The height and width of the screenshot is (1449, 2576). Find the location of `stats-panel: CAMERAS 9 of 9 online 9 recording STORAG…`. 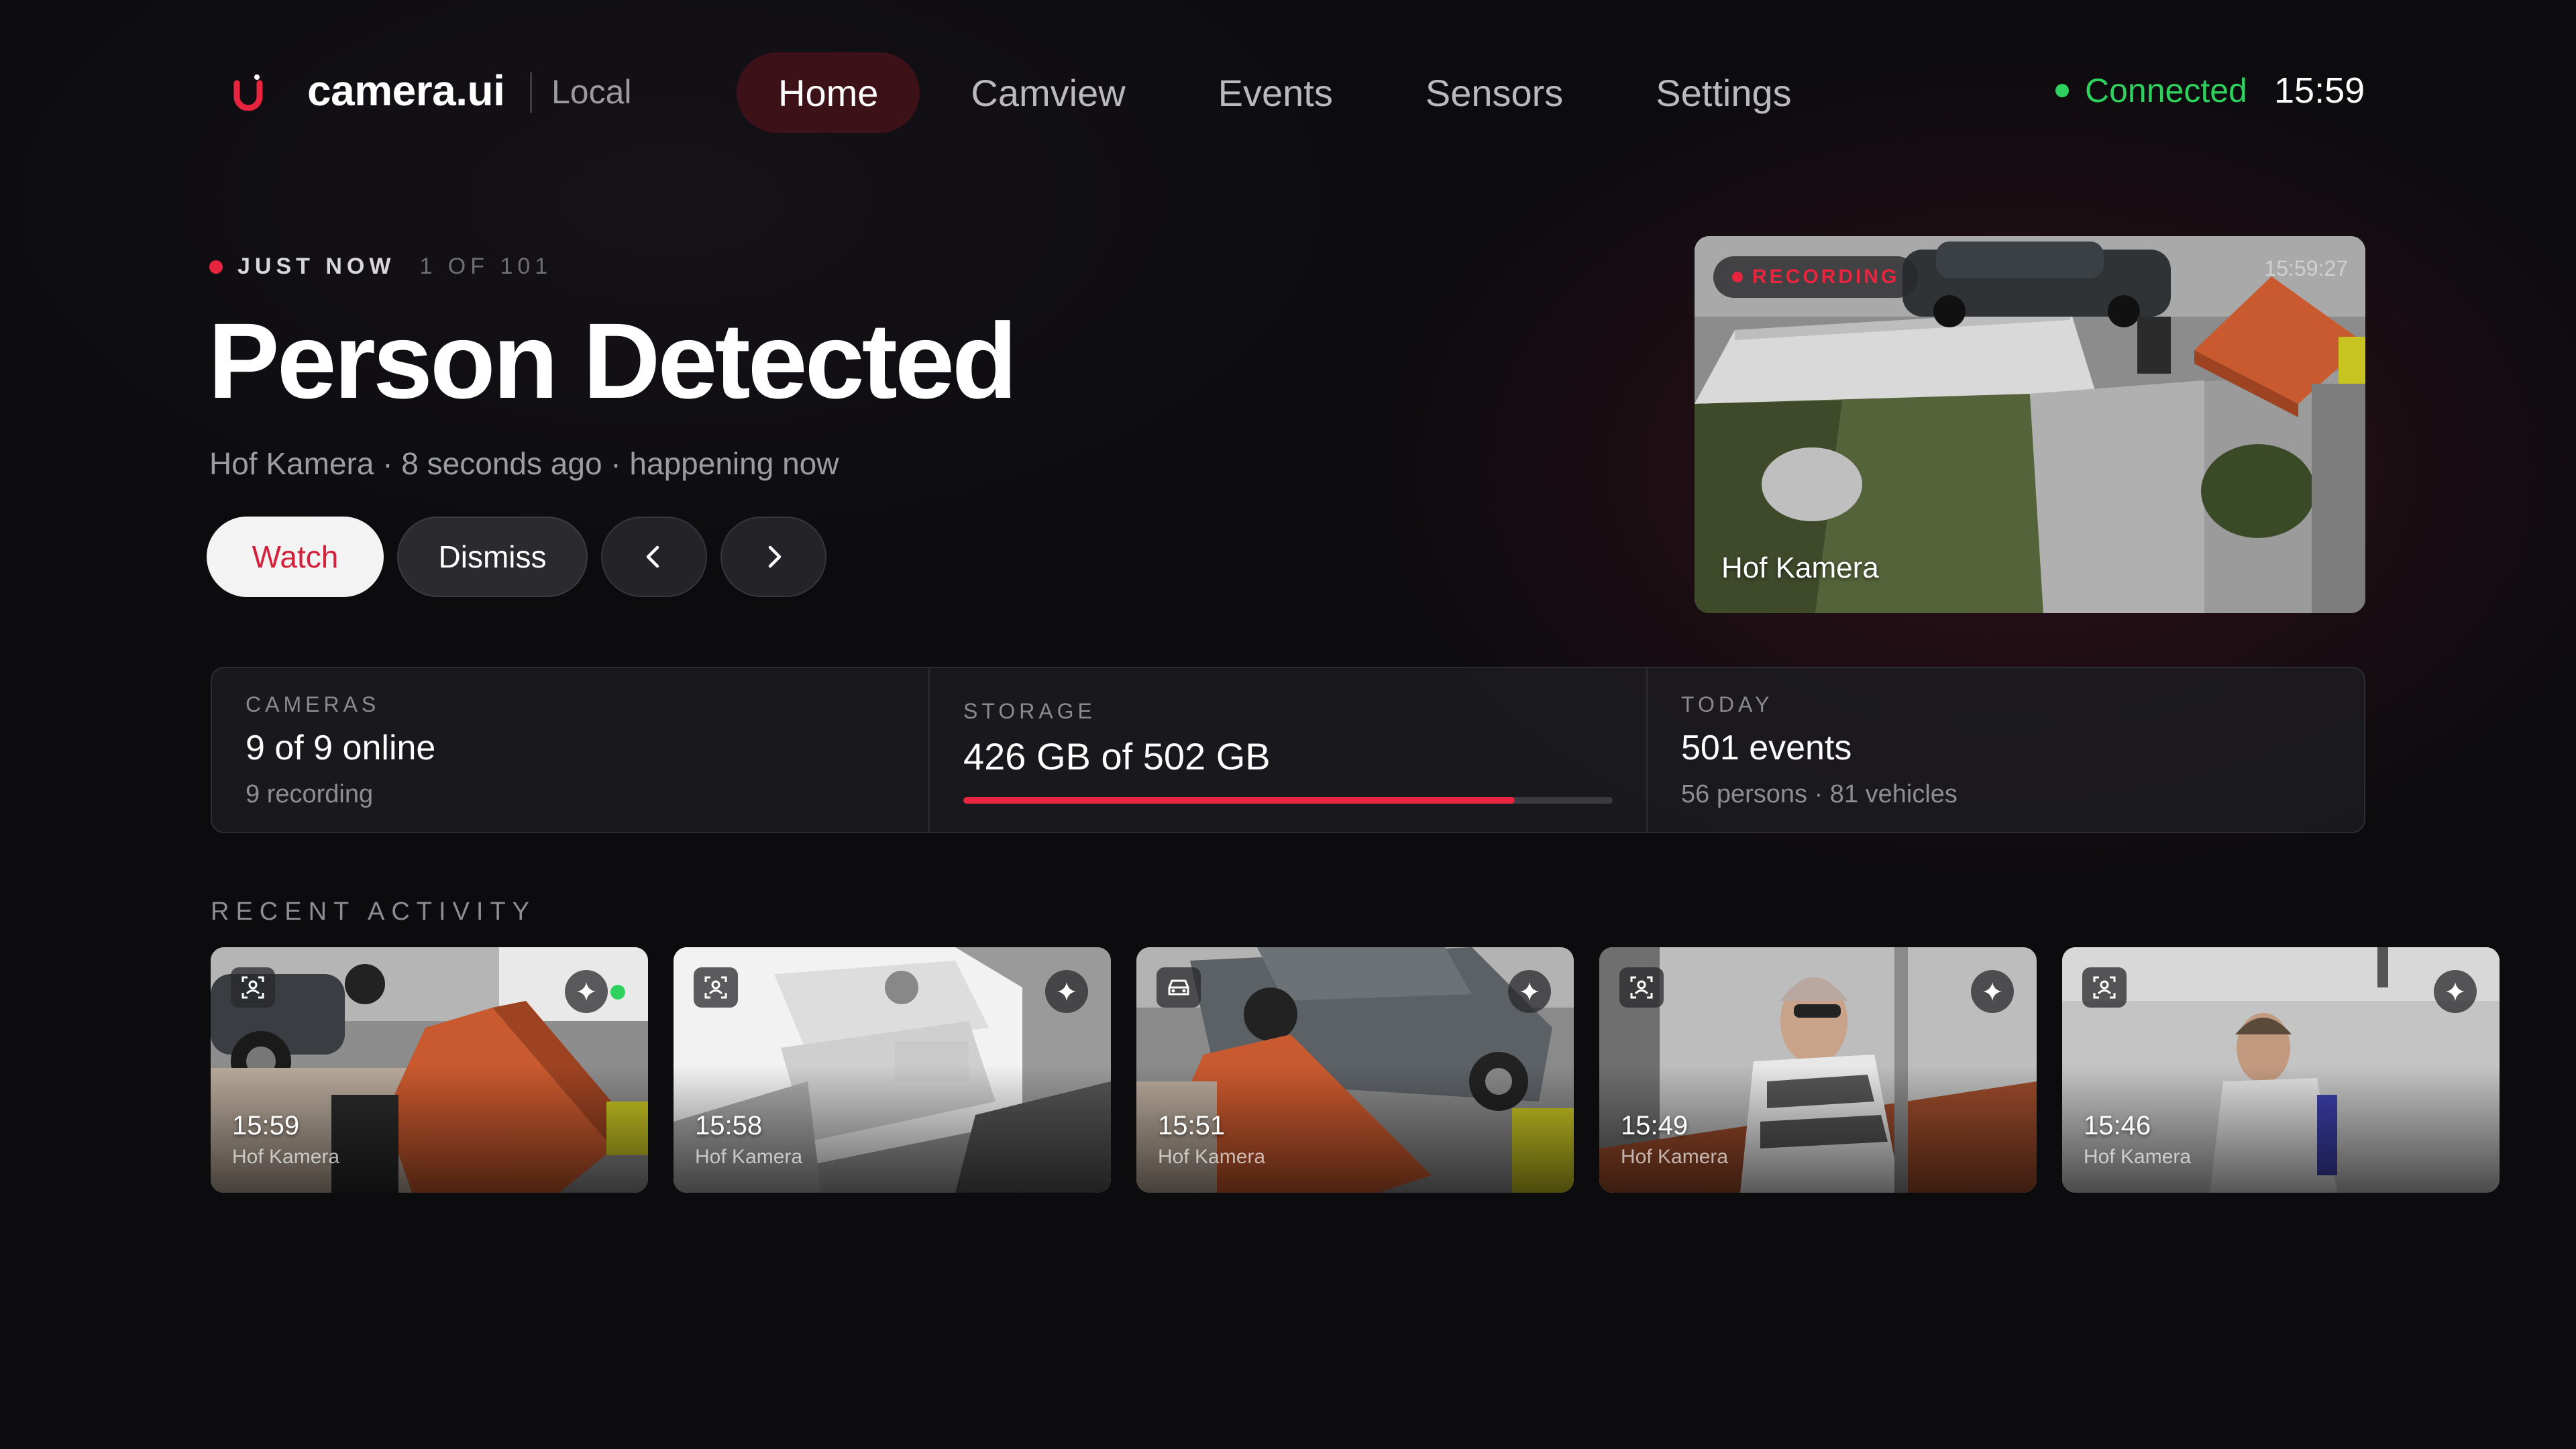

stats-panel: CAMERAS 9 of 9 online 9 recording STORAG… is located at coordinates (1288, 750).